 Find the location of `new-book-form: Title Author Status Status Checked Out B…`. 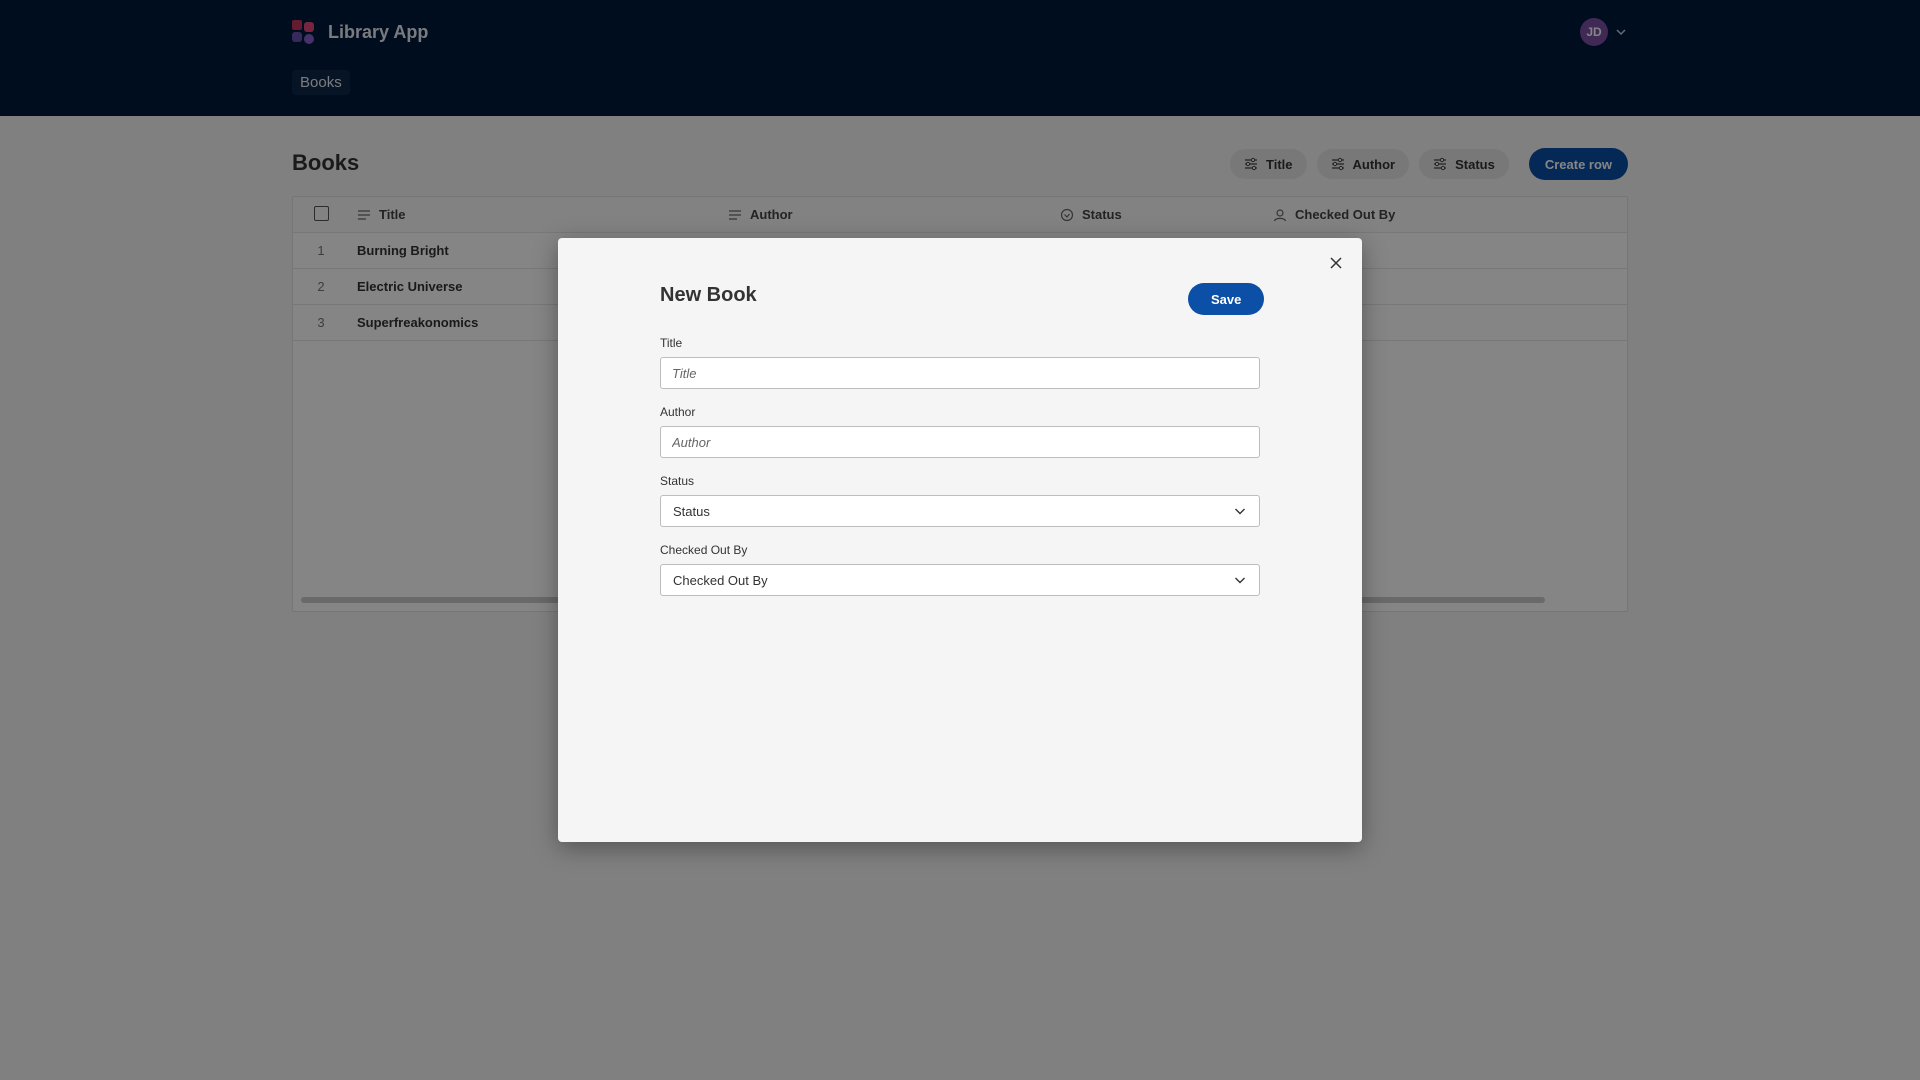

new-book-form: Title Author Status Status Checked Out B… is located at coordinates (960, 474).